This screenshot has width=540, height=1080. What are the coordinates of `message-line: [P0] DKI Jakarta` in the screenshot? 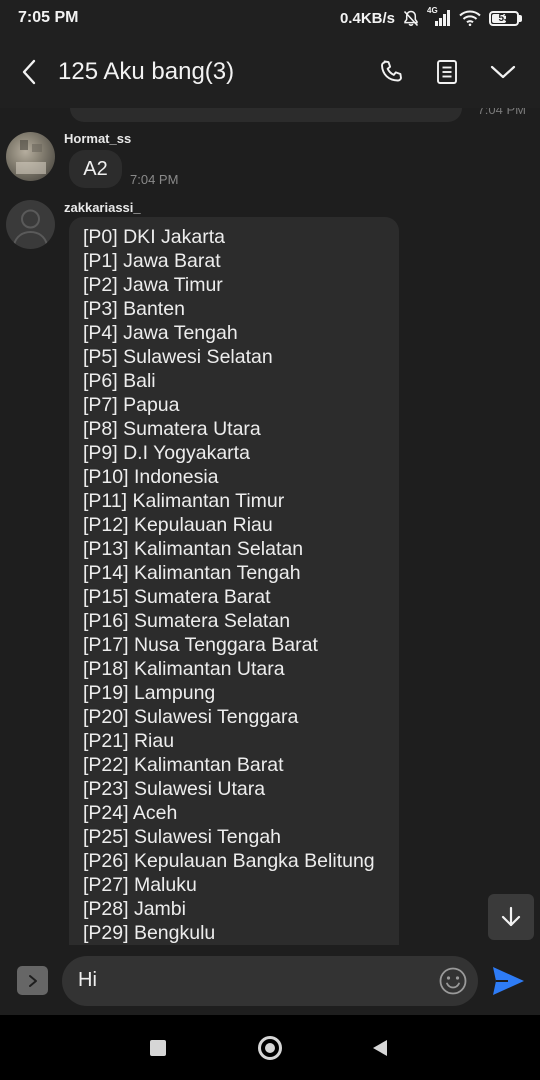 It's located at (154, 237).